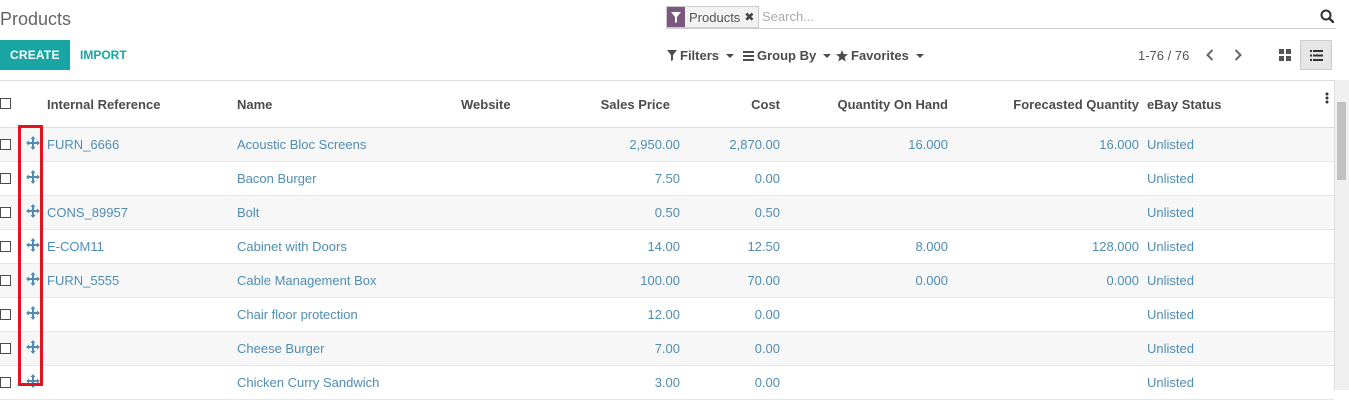 This screenshot has width=1349, height=400. What do you see at coordinates (748, 55) in the screenshot?
I see `bars-icon` at bounding box center [748, 55].